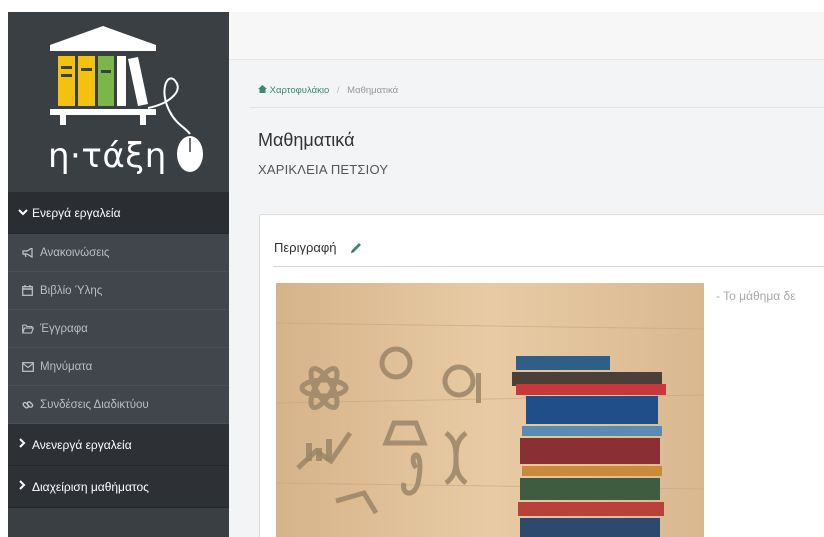 This screenshot has height=537, width=824. I want to click on breadcrumb-home-link: Χαρτοφυλάκιο, so click(295, 90).